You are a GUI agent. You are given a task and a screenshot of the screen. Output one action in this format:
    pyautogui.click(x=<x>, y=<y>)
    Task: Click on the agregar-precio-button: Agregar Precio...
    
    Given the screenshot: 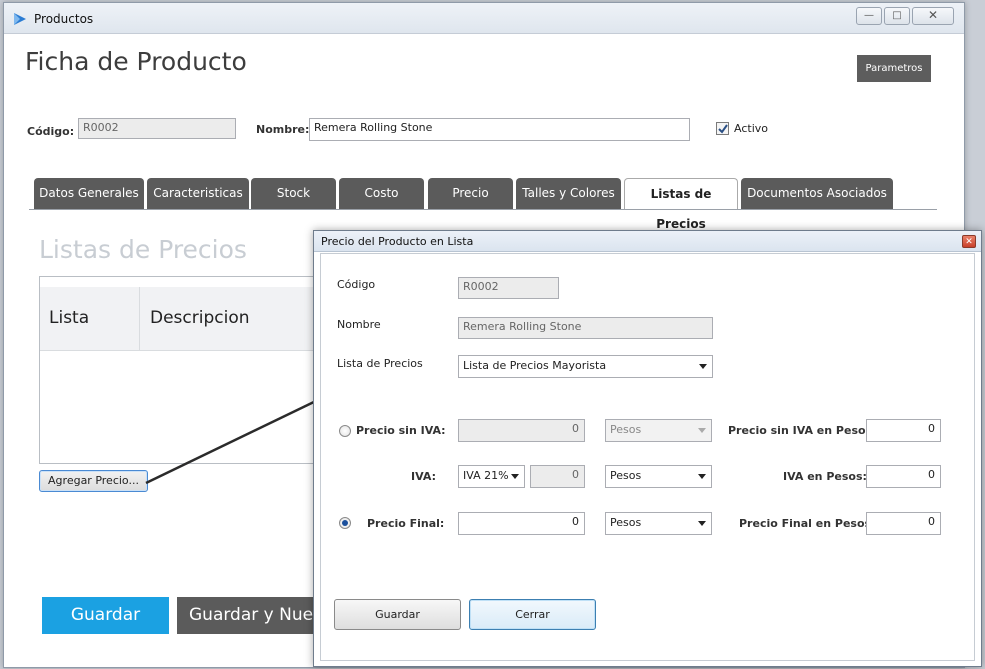 What is the action you would take?
    pyautogui.click(x=93, y=481)
    